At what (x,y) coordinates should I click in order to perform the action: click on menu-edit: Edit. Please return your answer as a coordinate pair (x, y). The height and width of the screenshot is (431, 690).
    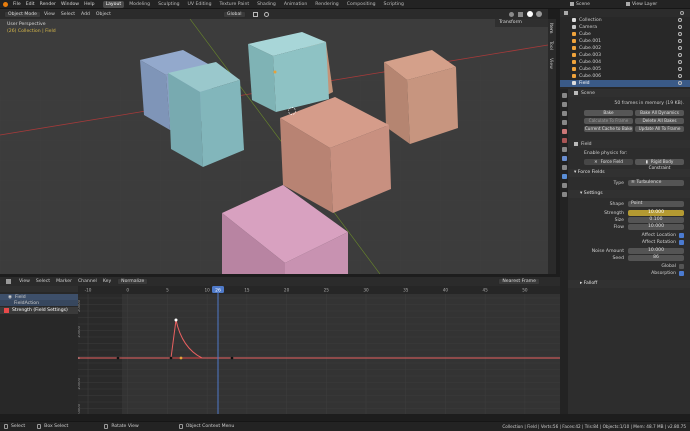
    Looking at the image, I should click on (30, 4).